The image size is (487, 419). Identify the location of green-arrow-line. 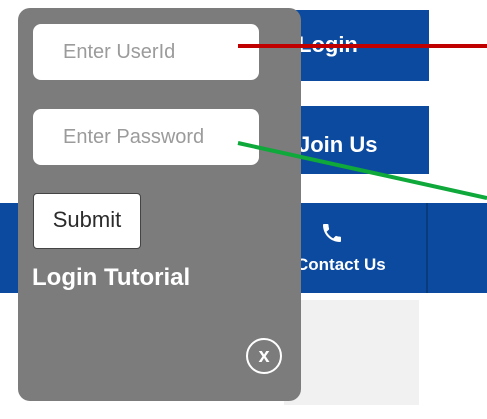
(362, 170).